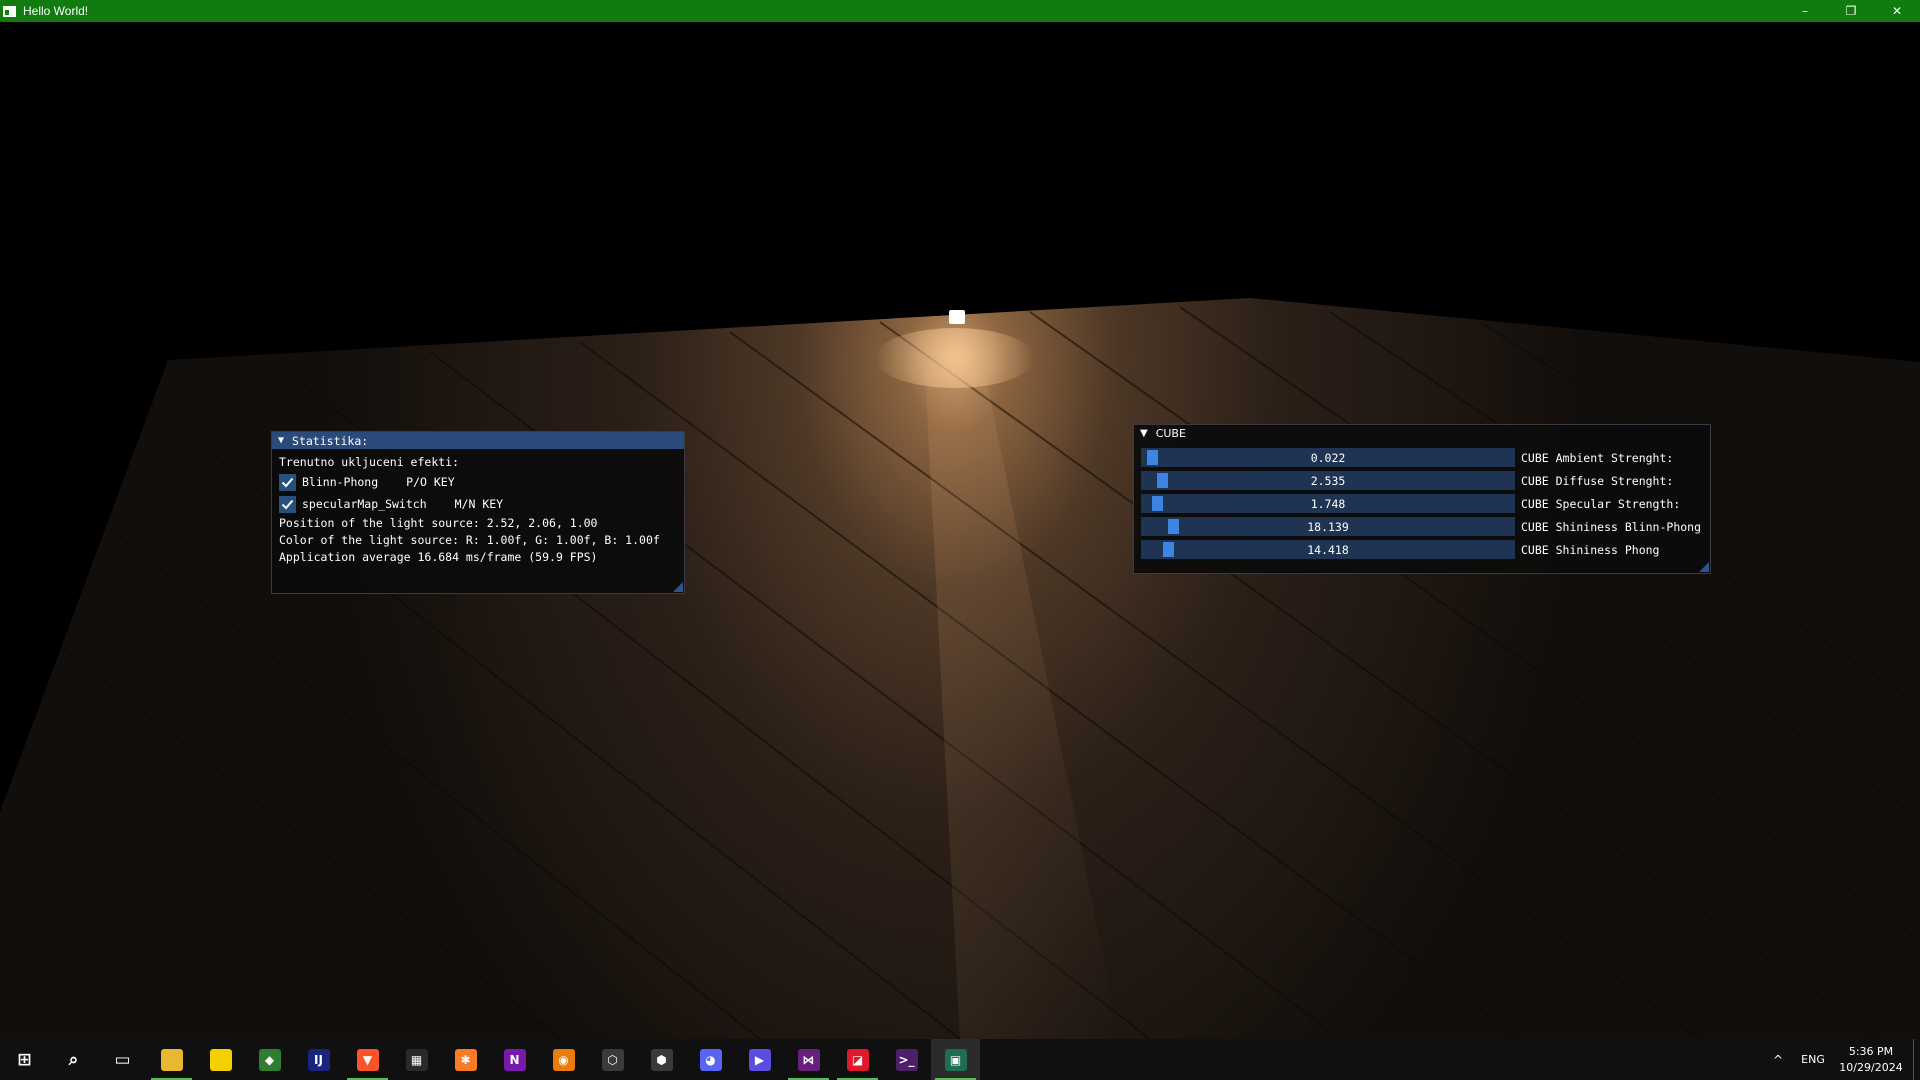 The image size is (1920, 1080). I want to click on minimize-button: –, so click(1805, 11).